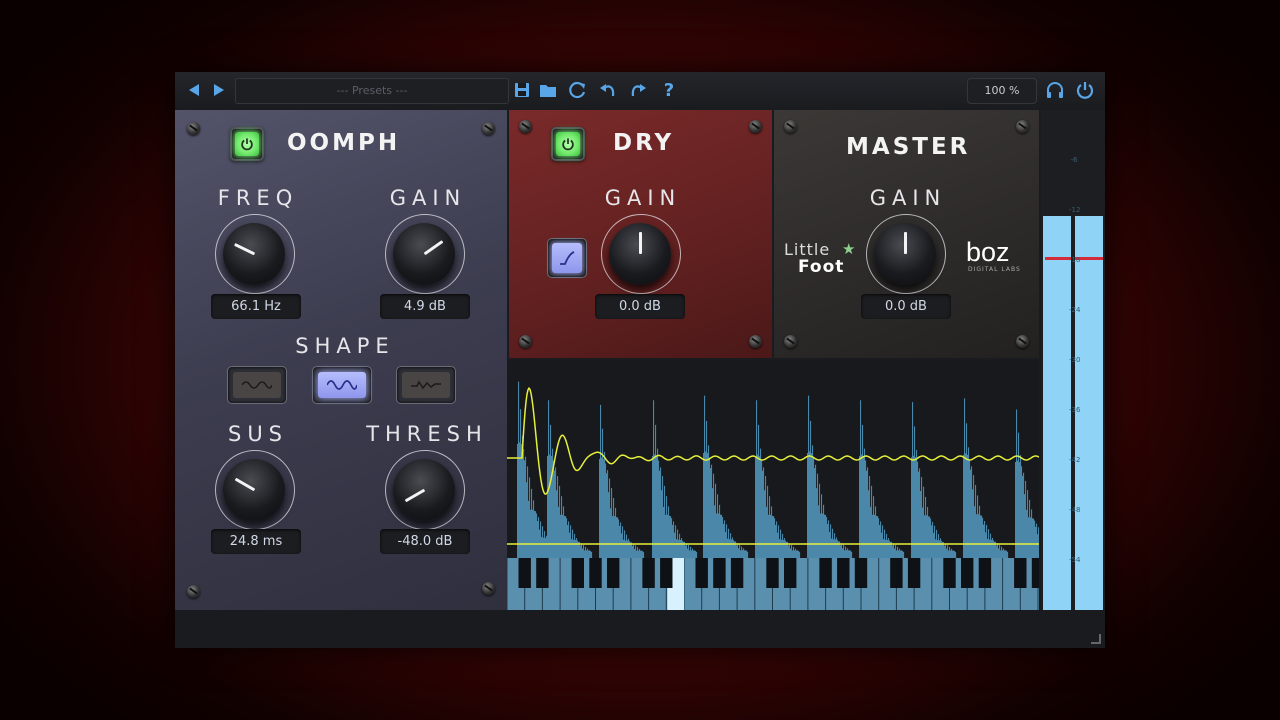 The width and height of the screenshot is (1280, 720). I want to click on help-icon: ?, so click(669, 91).